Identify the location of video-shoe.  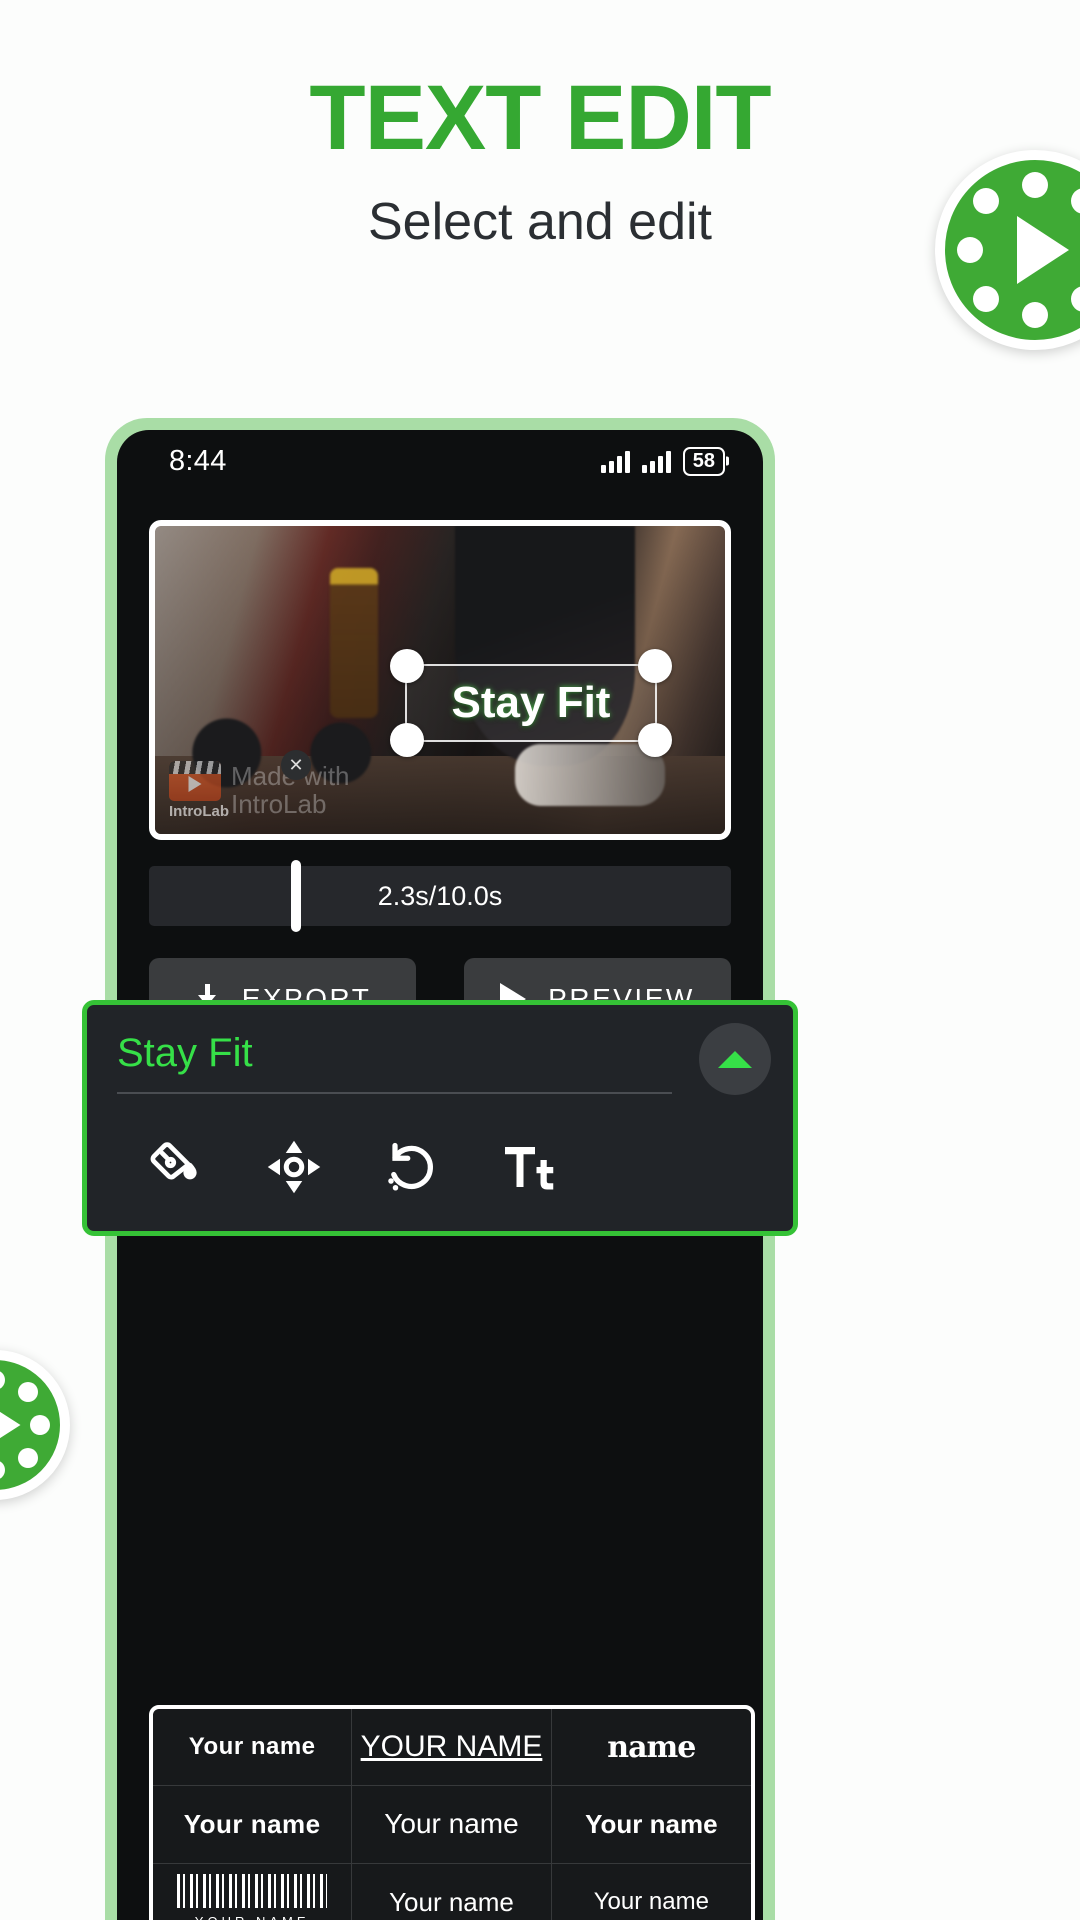
(590, 775).